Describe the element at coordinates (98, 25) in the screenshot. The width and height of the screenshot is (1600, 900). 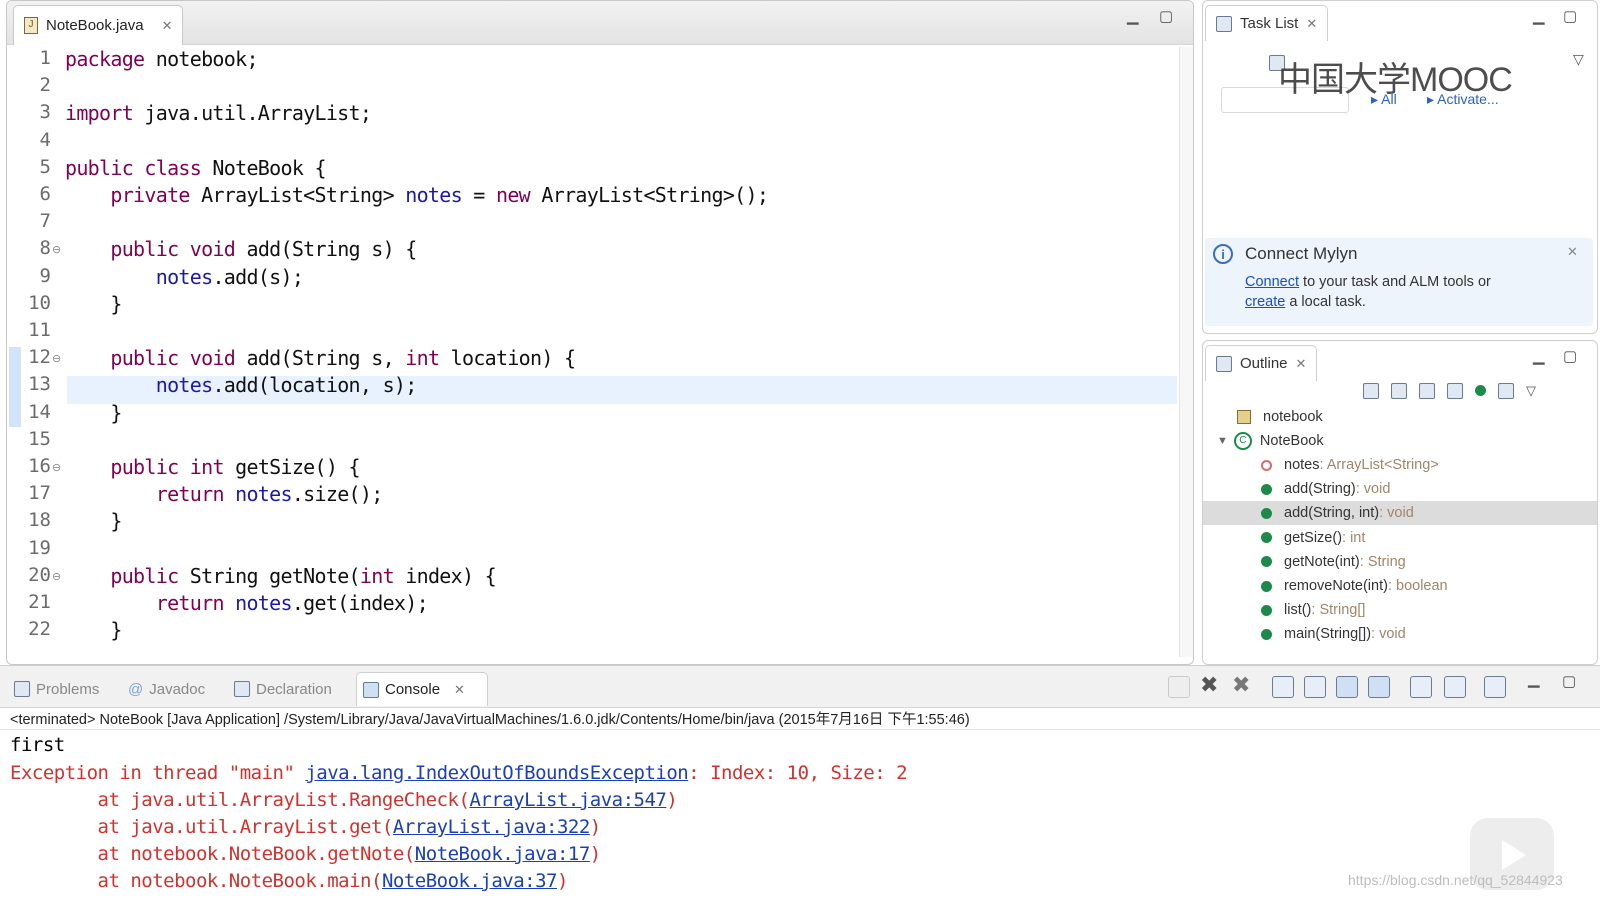
I see `tab-notebook-java: J NoteBook.java ✕` at that location.